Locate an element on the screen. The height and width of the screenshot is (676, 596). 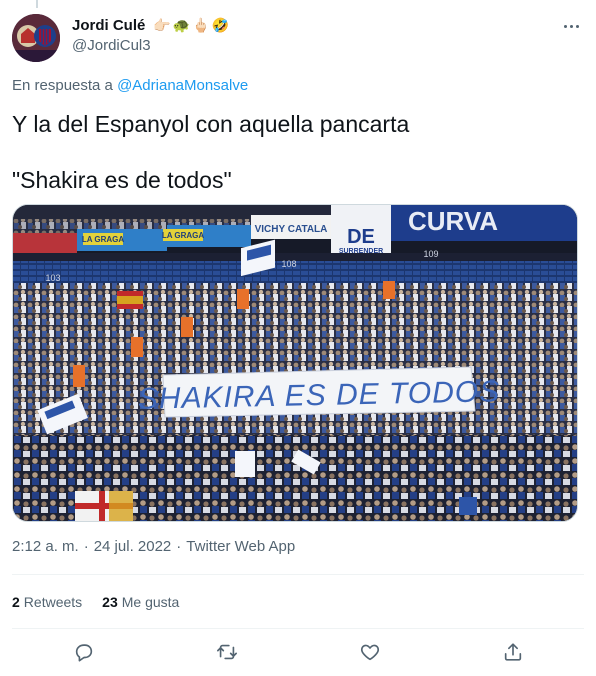
laughing-emoji: 🤣 is located at coordinates (220, 24).